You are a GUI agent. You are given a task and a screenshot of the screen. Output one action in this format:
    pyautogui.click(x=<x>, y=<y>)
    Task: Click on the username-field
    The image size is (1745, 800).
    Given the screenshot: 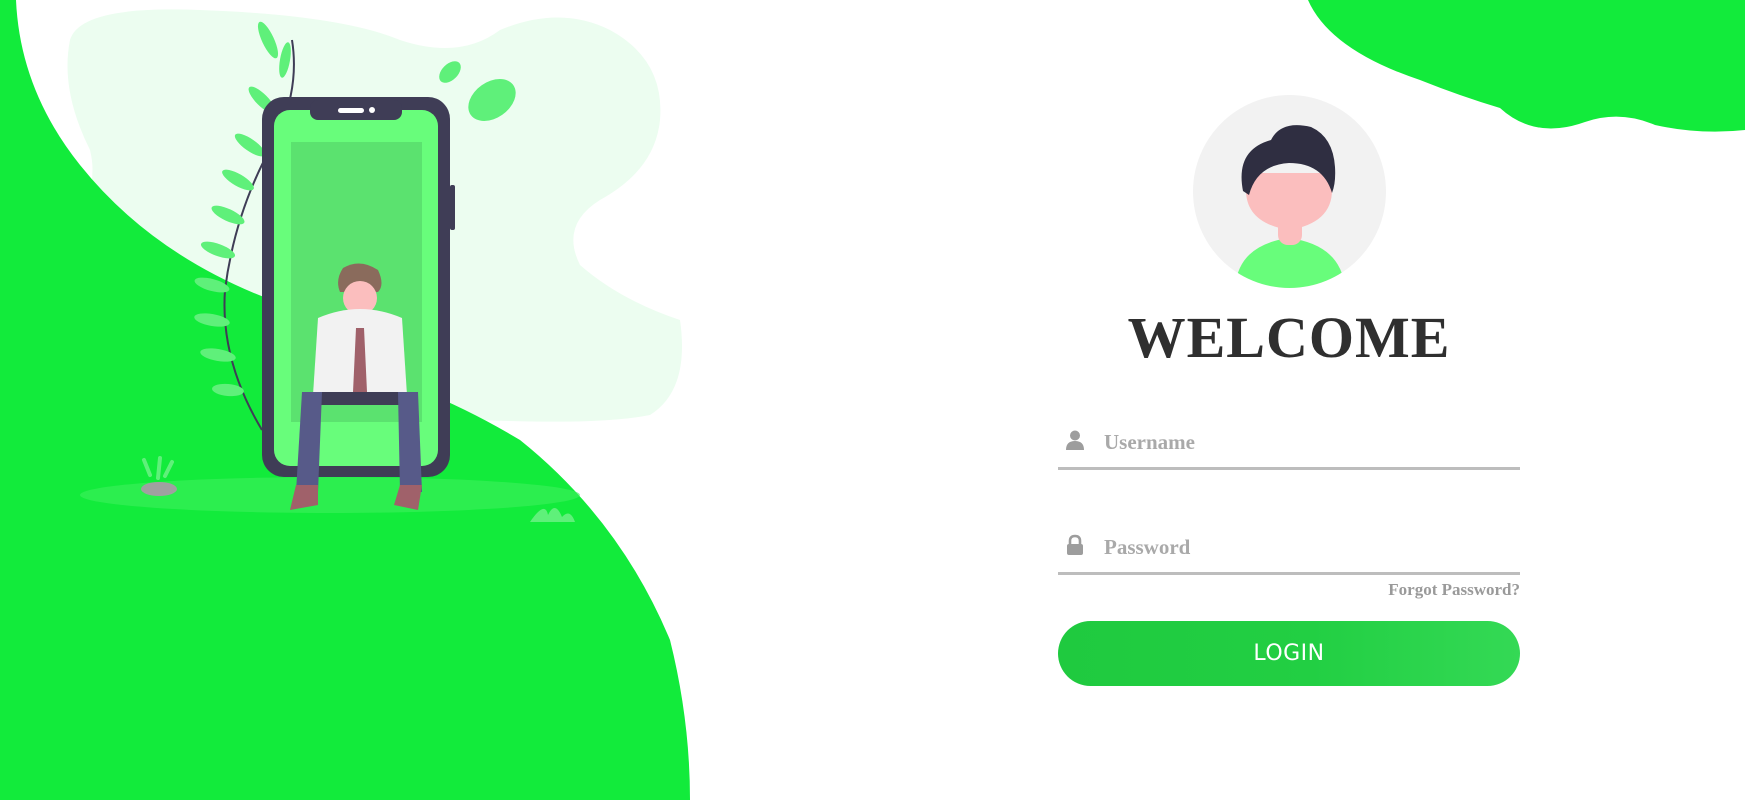 What is the action you would take?
    pyautogui.click(x=1289, y=442)
    